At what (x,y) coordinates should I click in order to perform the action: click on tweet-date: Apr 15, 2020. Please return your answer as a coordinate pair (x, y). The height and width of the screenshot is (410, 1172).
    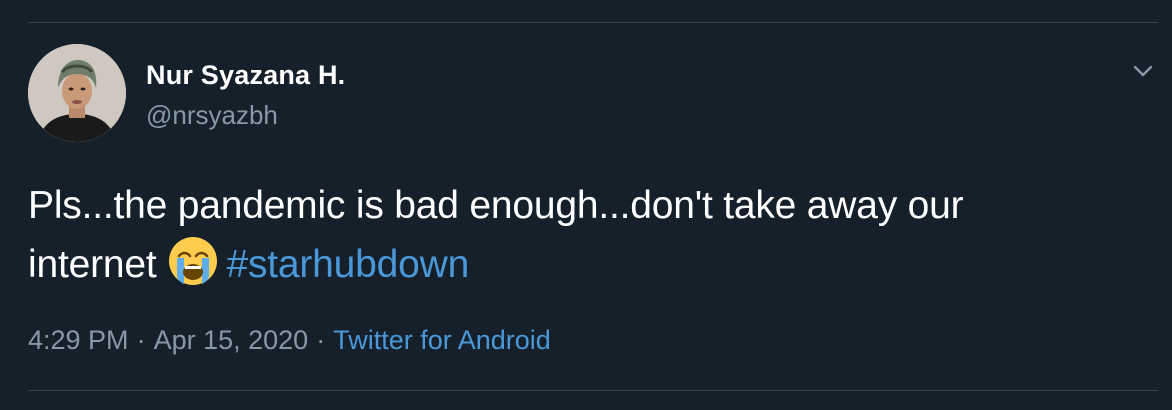
    Looking at the image, I should click on (231, 340).